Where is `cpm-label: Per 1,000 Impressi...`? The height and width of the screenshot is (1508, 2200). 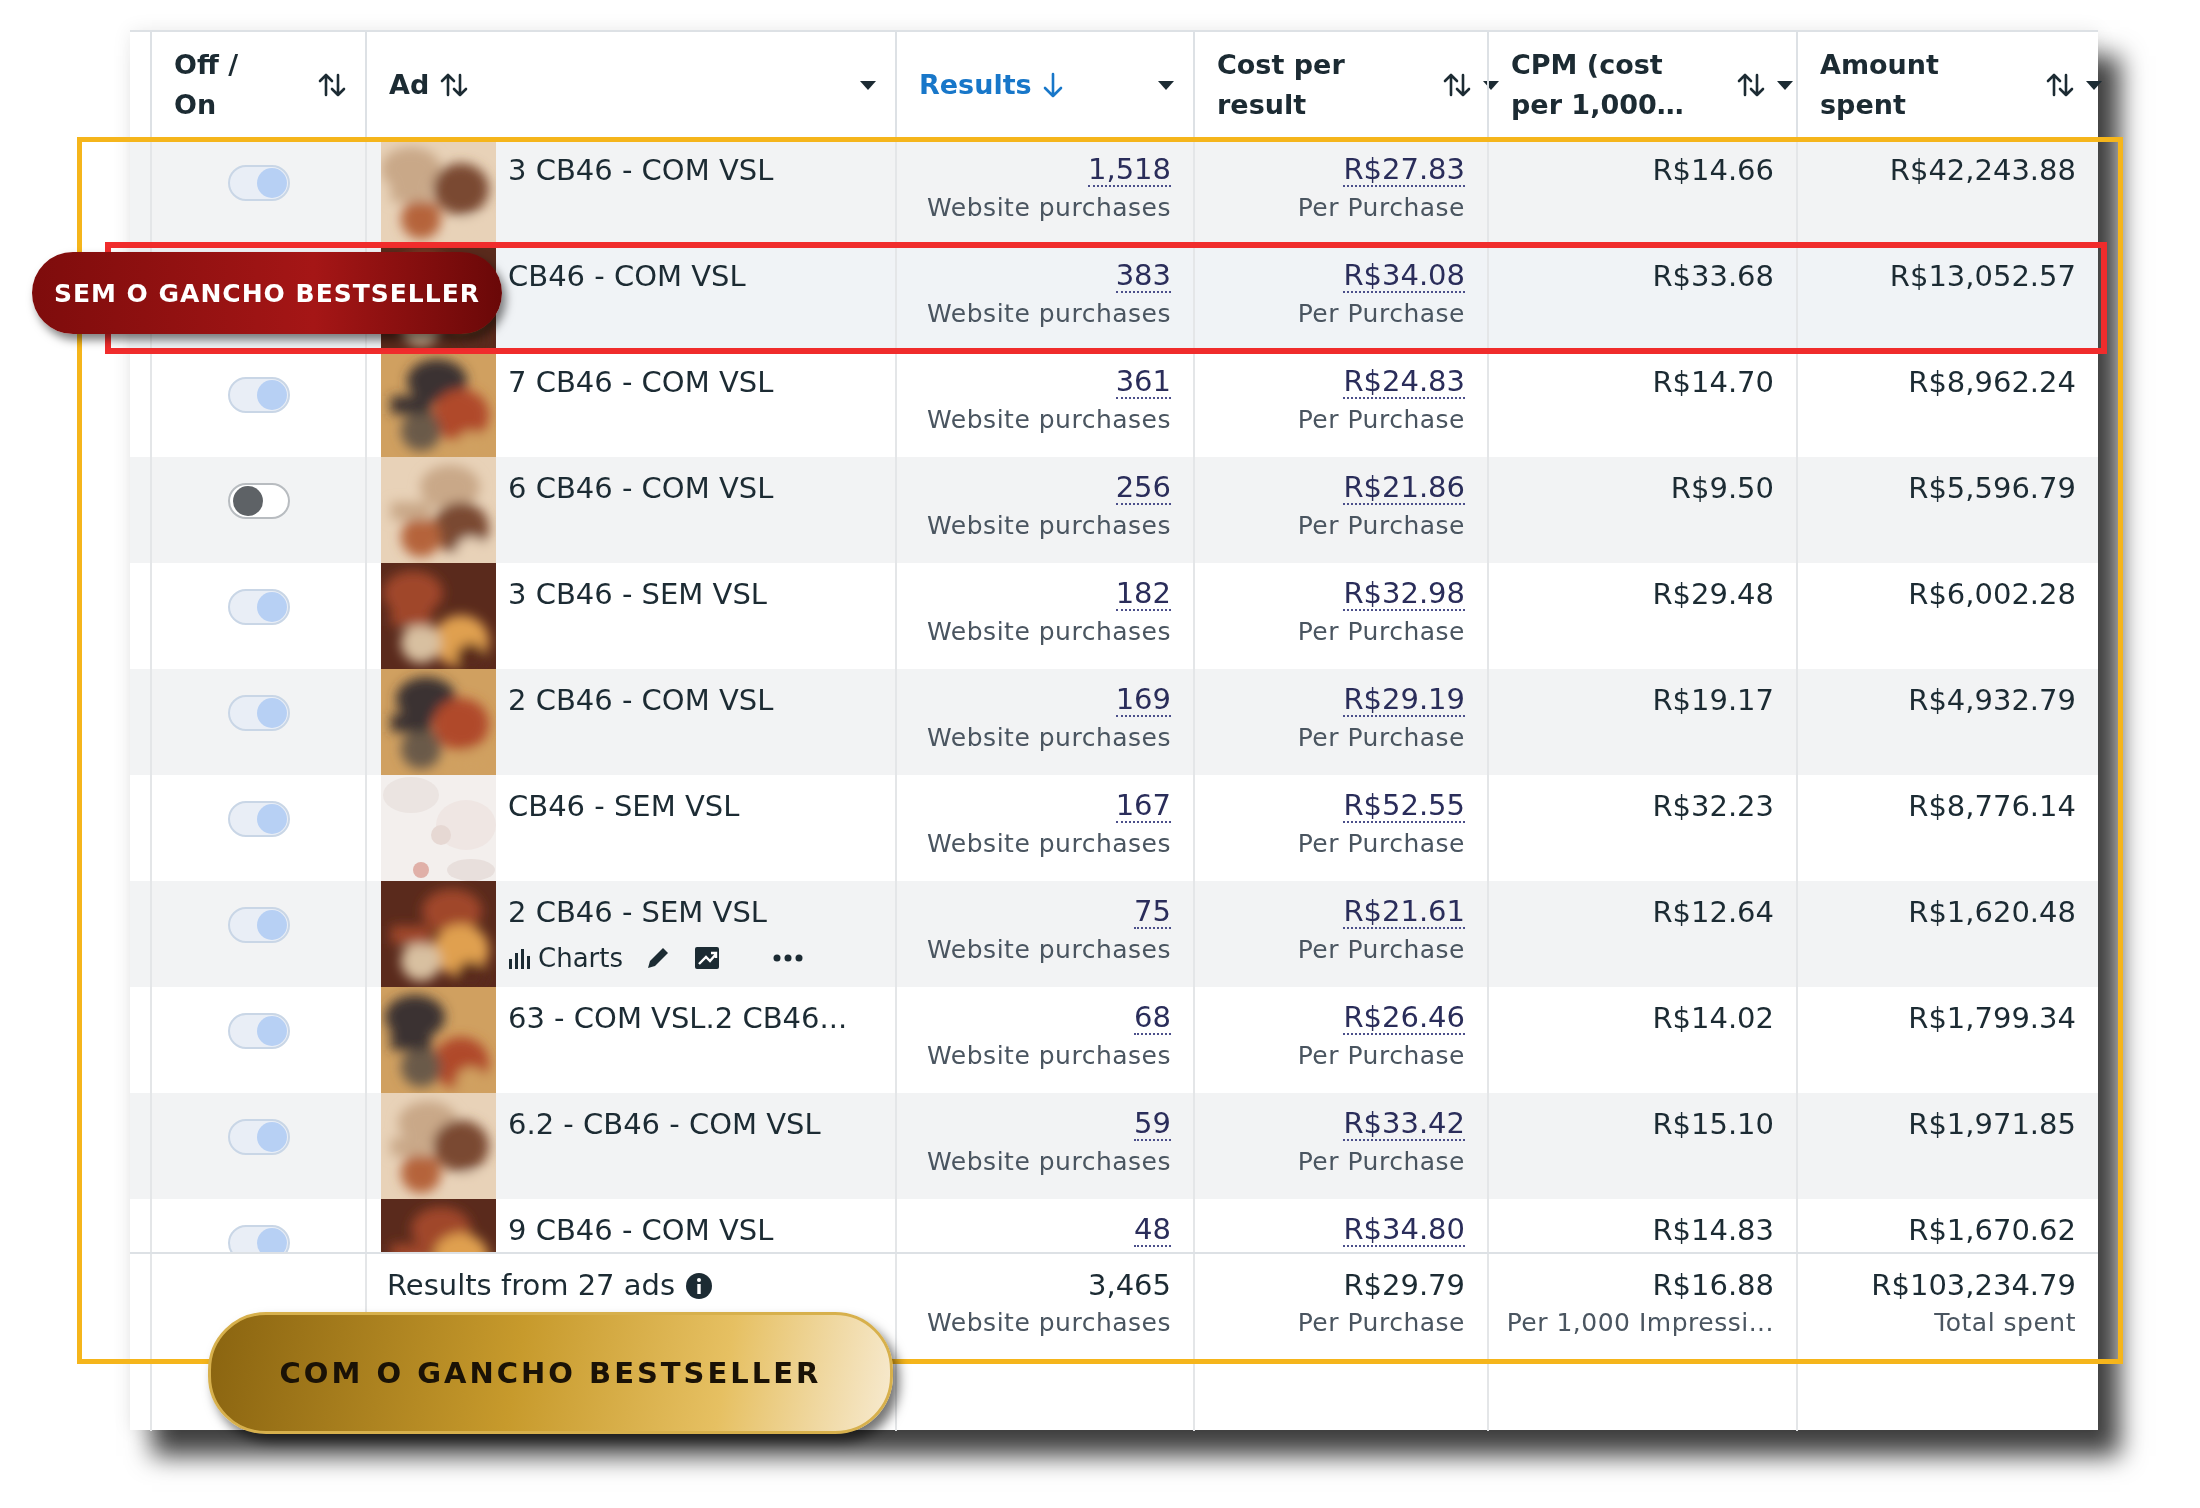
cpm-label: Per 1,000 Impressi... is located at coordinates (1640, 1322).